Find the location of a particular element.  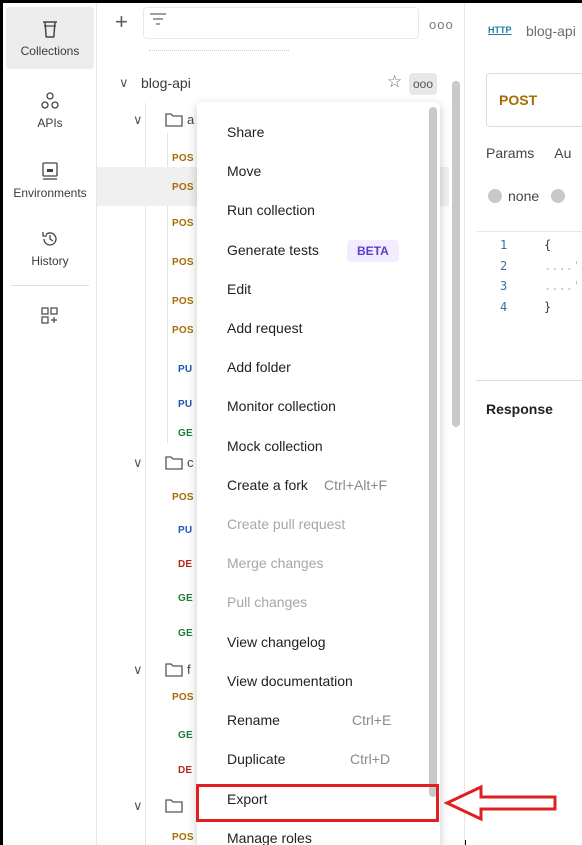

collection-more-button: ooo is located at coordinates (423, 84).